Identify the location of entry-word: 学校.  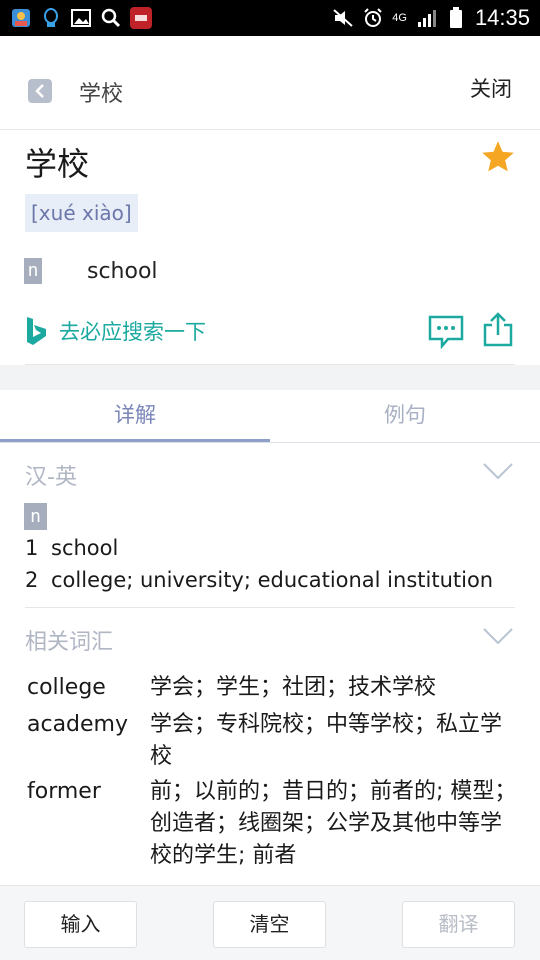
(57, 164).